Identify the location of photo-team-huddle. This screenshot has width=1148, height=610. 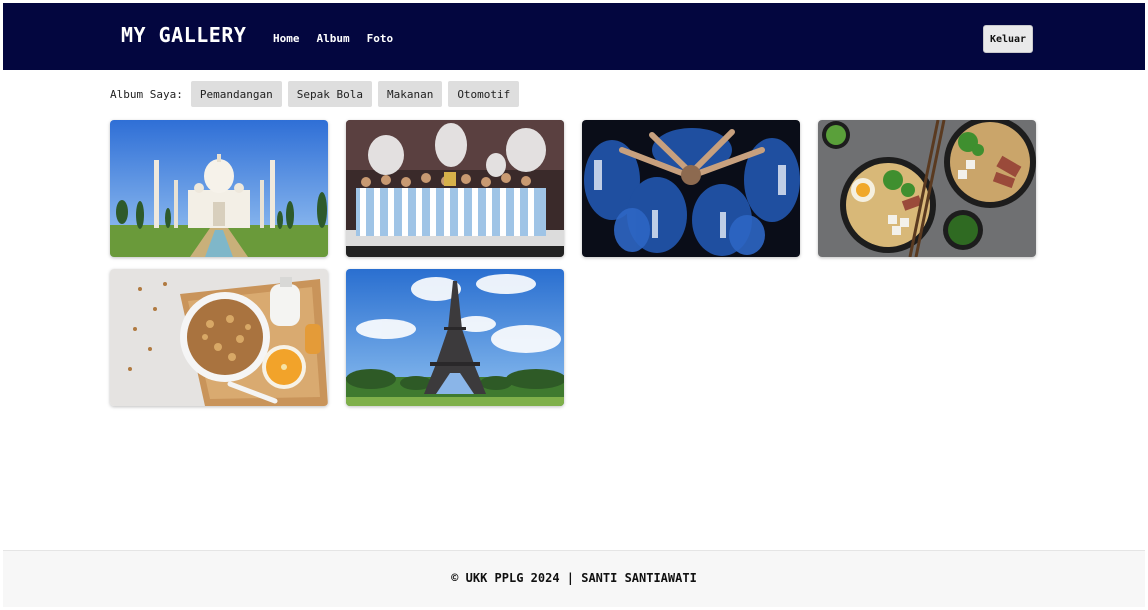
(691, 188).